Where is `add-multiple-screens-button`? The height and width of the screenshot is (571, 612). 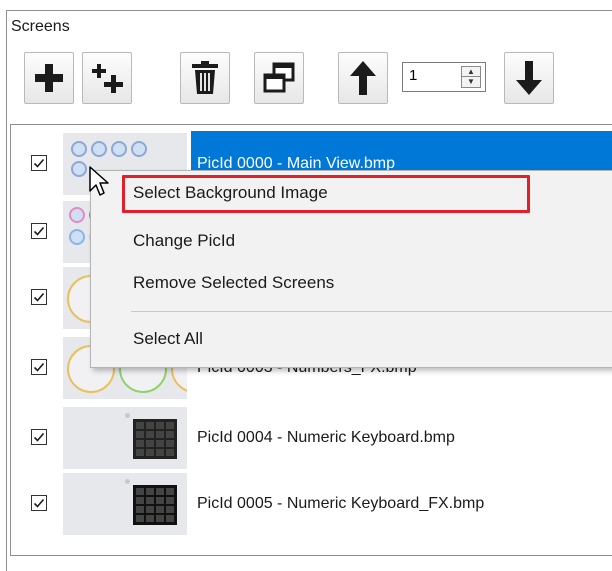 add-multiple-screens-button is located at coordinates (107, 78).